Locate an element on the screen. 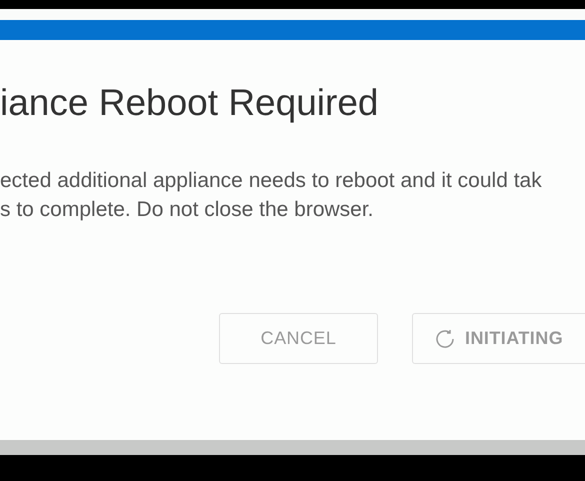  message-line: s to complete. Do not close the browser. is located at coordinates (187, 210).